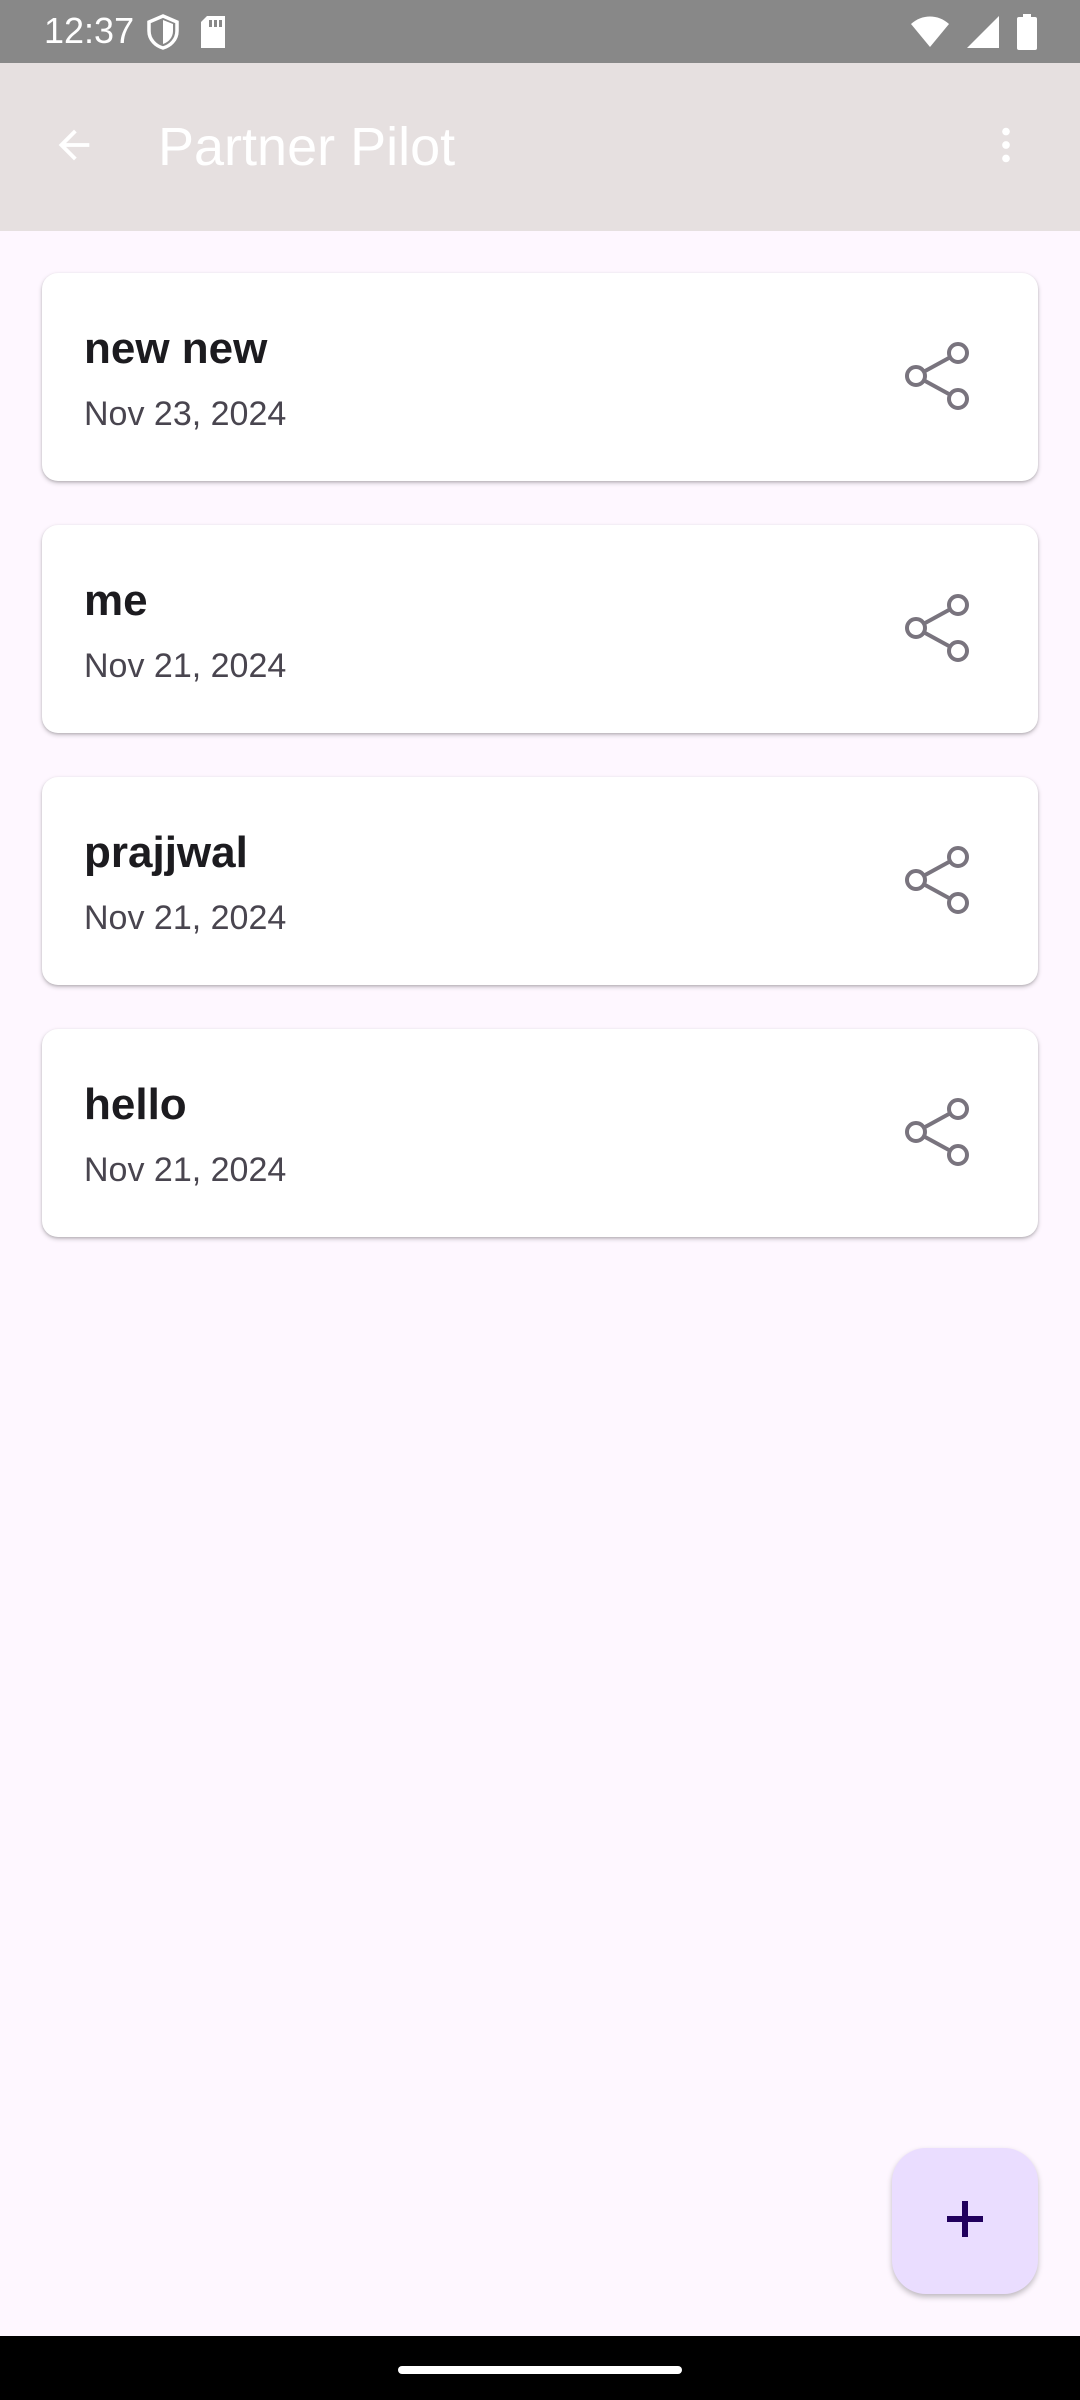  I want to click on list-item: prajjwal Nov 21, 2024, so click(540, 881).